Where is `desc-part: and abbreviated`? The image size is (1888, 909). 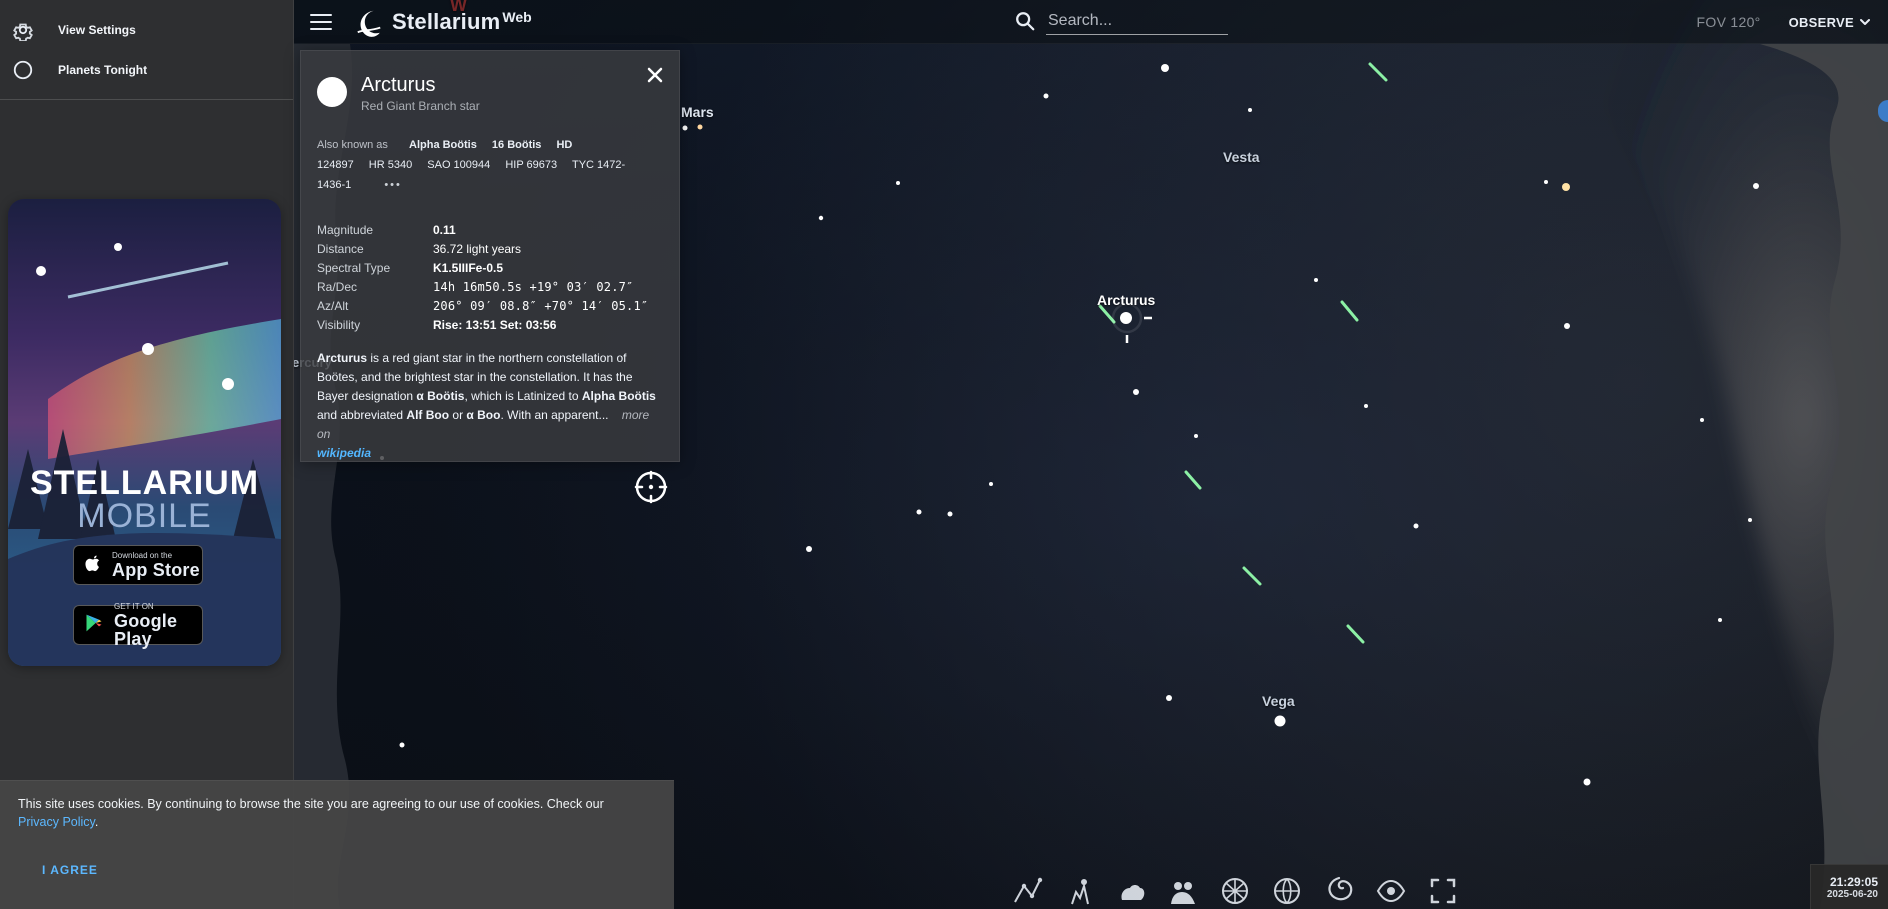
desc-part: and abbreviated is located at coordinates (362, 415).